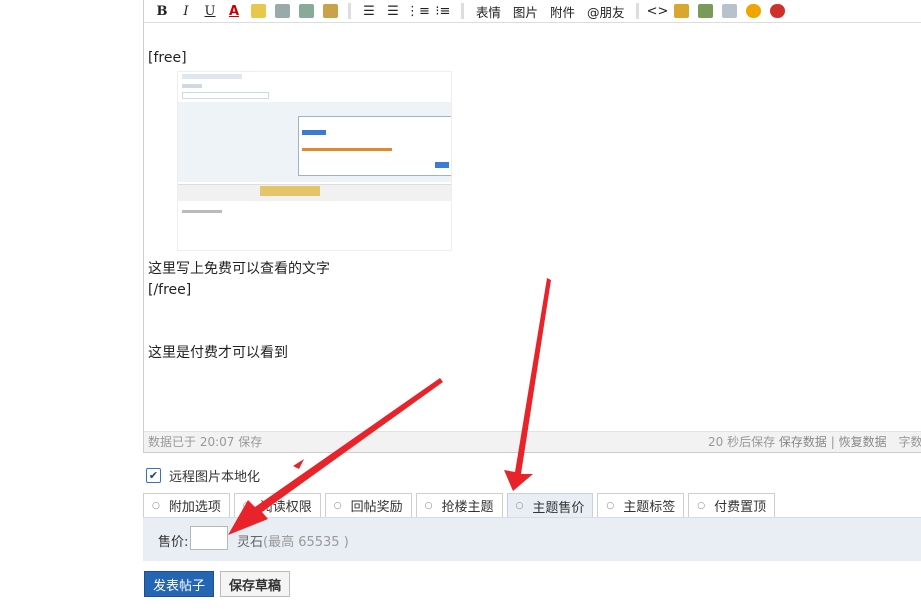 This screenshot has width=921, height=609. What do you see at coordinates (209, 538) in the screenshot?
I see `price-input` at bounding box center [209, 538].